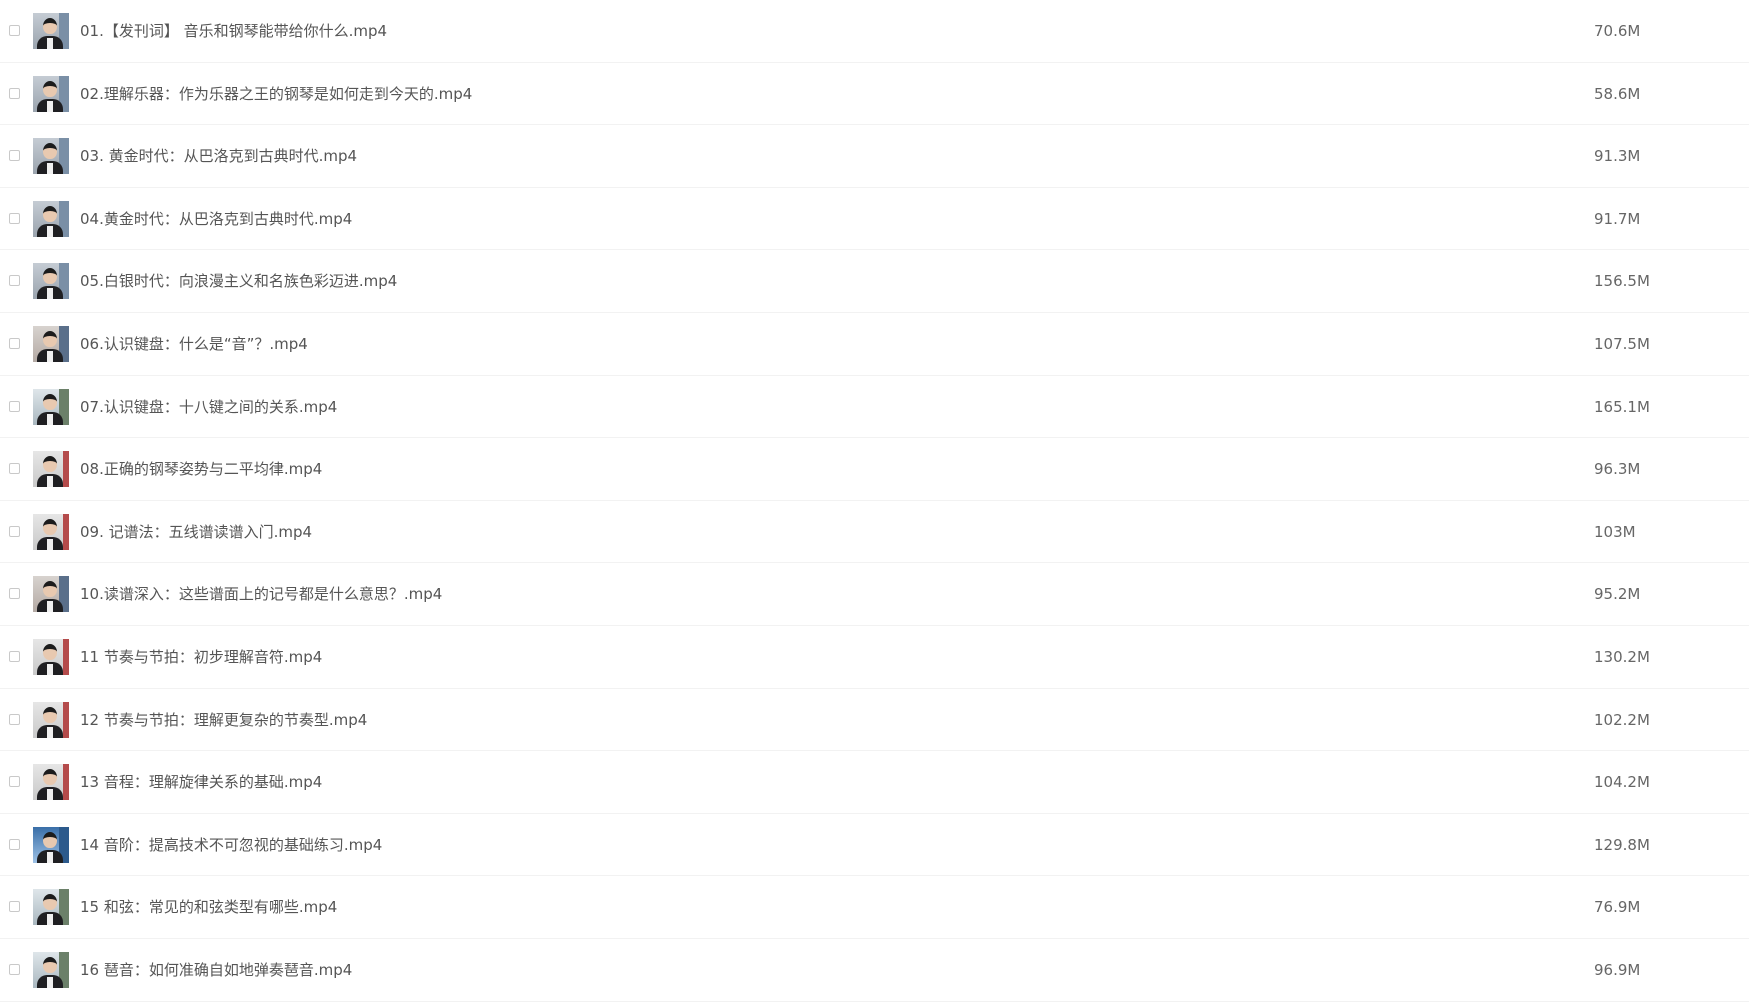 This screenshot has width=1749, height=1006. What do you see at coordinates (194, 344) in the screenshot?
I see `file-name: 06.认识键盘：什么是“音”？.mp4` at bounding box center [194, 344].